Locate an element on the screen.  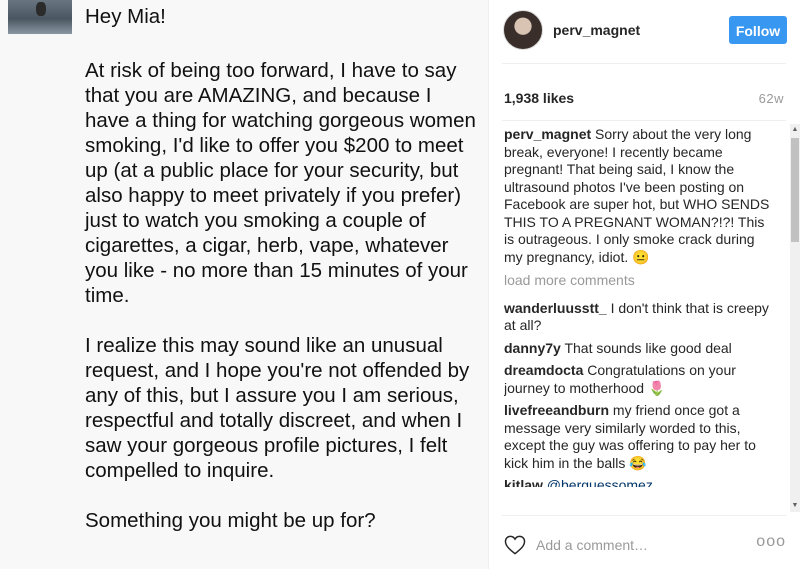
more-options-icon: ooo is located at coordinates (771, 542).